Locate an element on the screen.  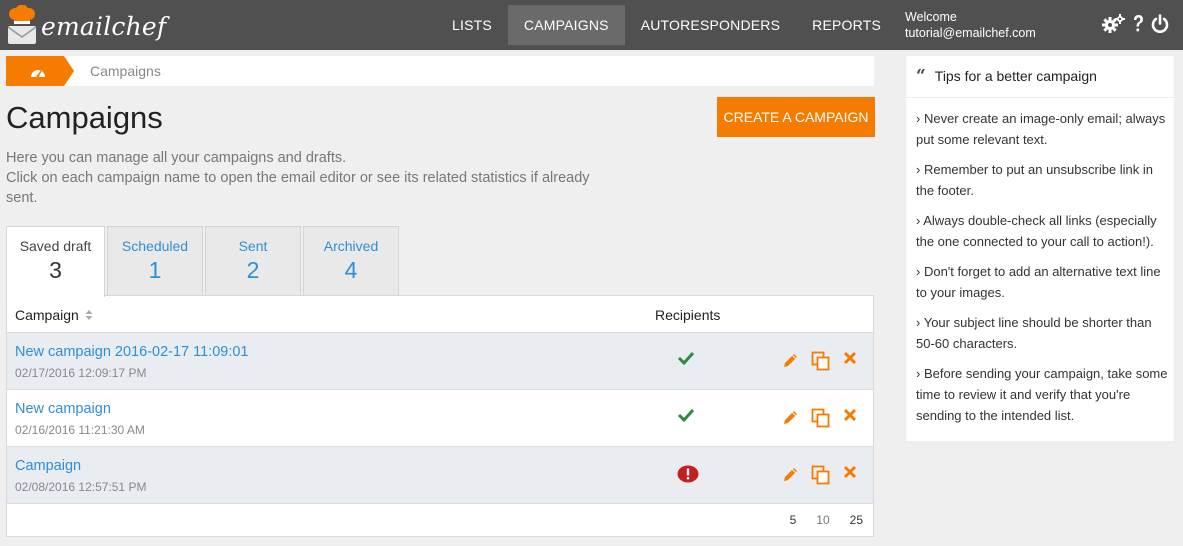
create-campaign-button: CREATE A CAMPAIGN is located at coordinates (796, 117).